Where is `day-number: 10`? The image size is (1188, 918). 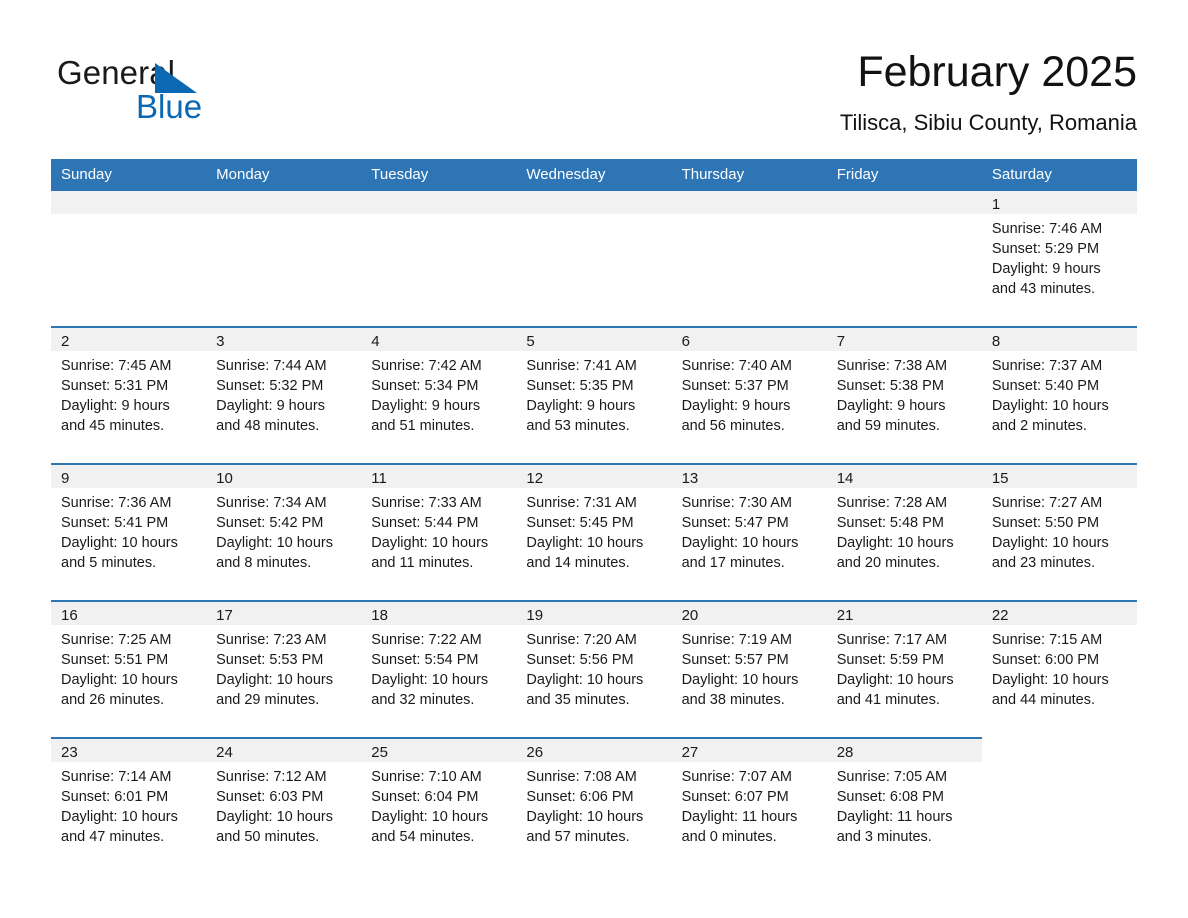
day-number: 10 is located at coordinates (284, 476).